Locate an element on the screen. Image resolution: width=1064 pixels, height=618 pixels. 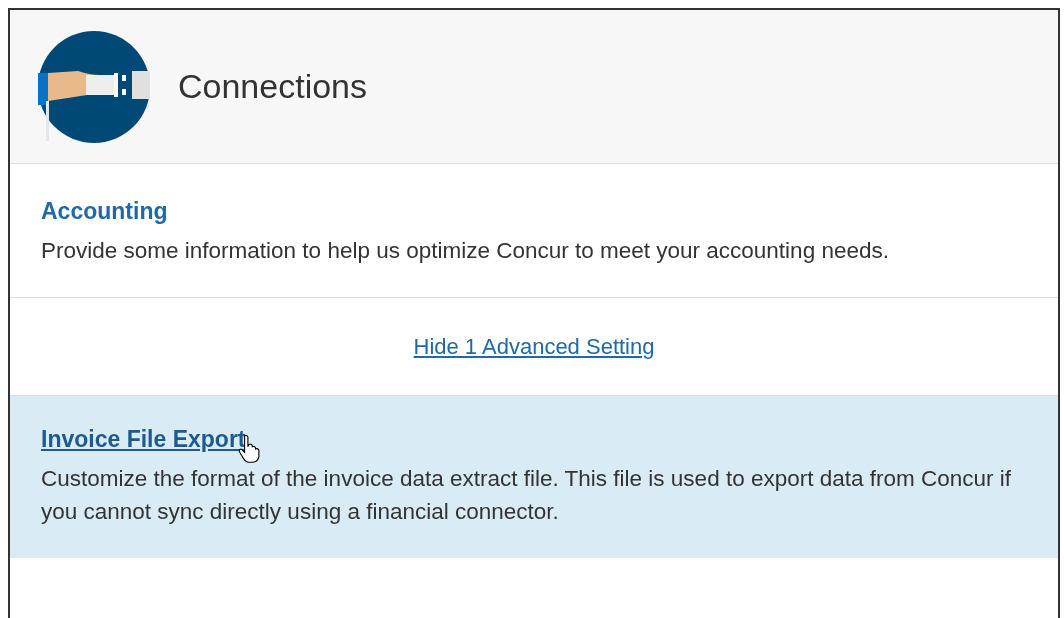
section-title-link: Accounting is located at coordinates (104, 211).